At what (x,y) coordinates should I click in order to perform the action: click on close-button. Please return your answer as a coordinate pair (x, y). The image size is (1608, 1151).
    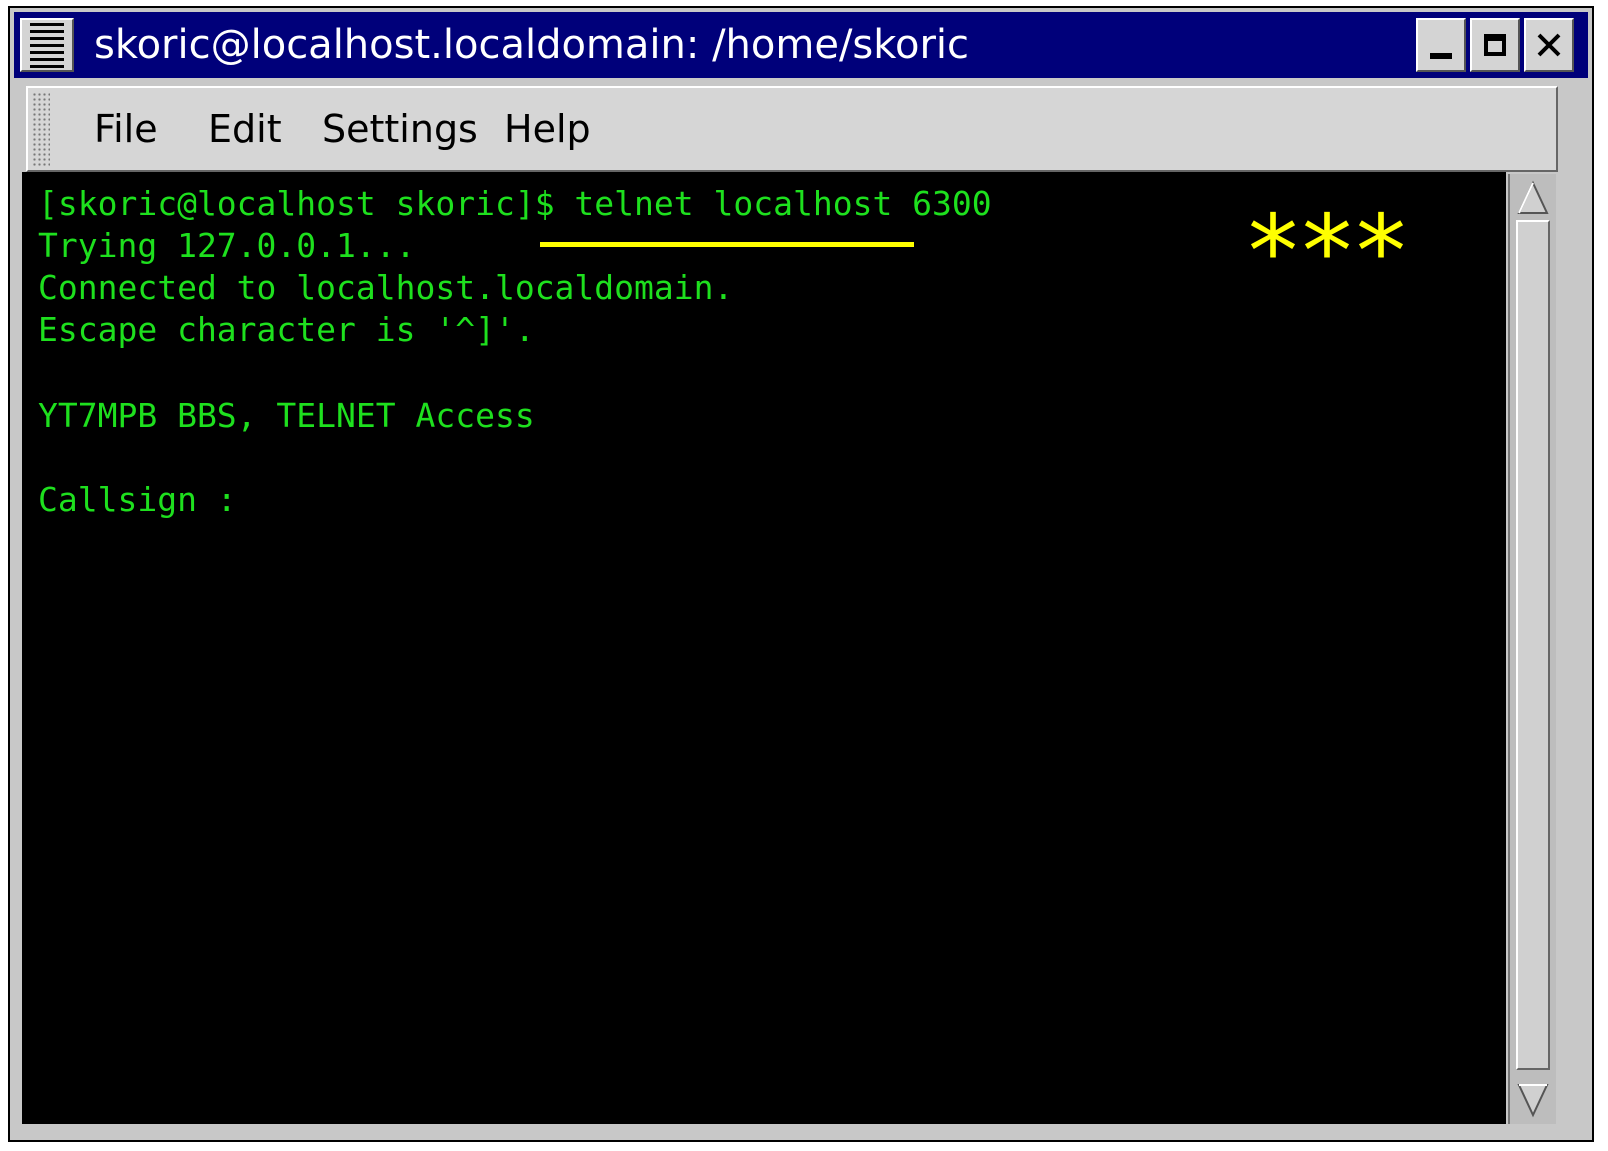
    Looking at the image, I should click on (1549, 45).